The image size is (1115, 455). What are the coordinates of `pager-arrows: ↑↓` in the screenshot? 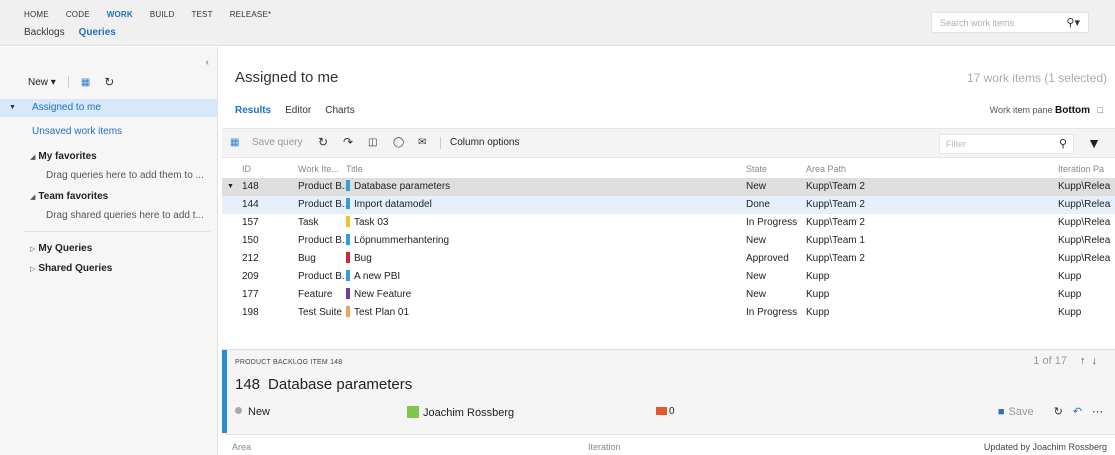 It's located at (1091, 361).